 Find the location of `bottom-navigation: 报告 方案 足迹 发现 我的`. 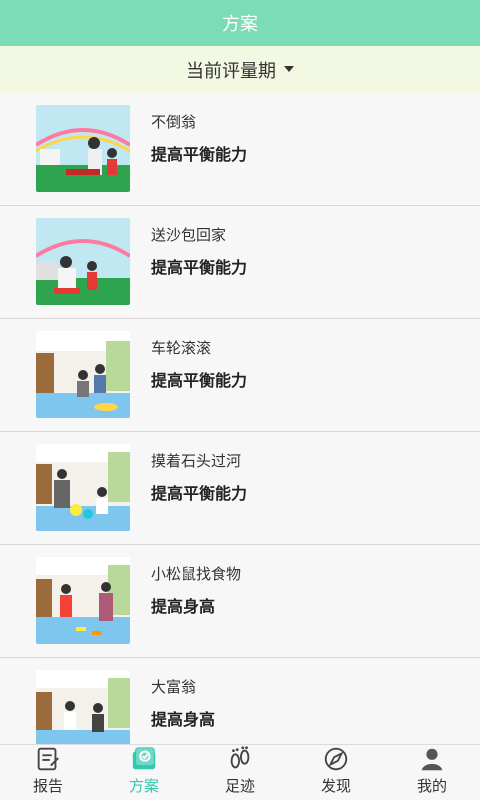

bottom-navigation: 报告 方案 足迹 发现 我的 is located at coordinates (240, 772).